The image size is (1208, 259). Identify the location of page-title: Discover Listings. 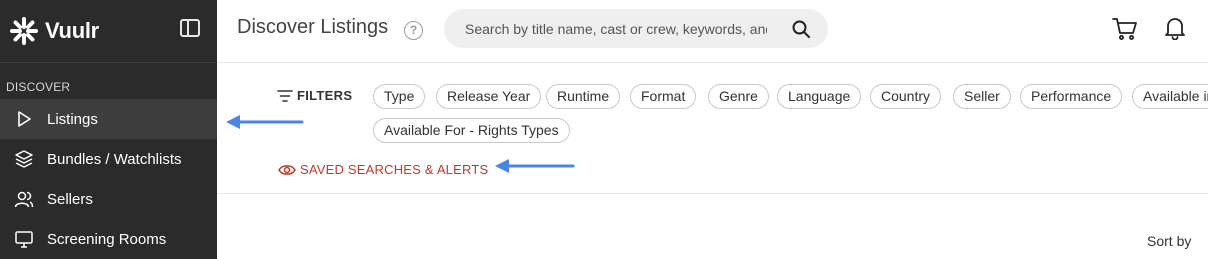
(313, 27).